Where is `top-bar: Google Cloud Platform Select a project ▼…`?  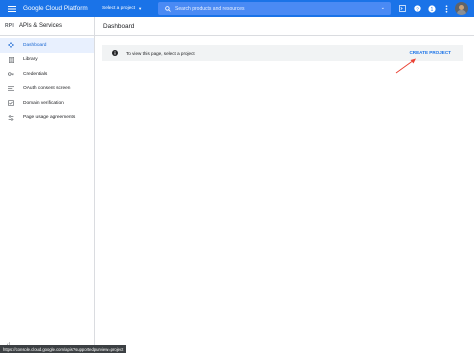
top-bar: Google Cloud Platform Select a project ▼… is located at coordinates (237, 8).